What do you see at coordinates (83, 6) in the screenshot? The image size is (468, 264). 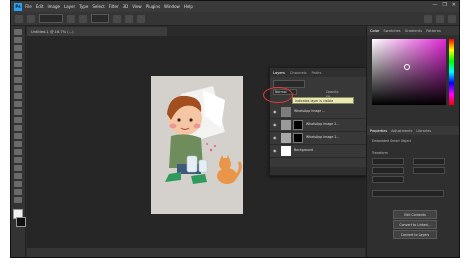 I see `menu-type: Type` at bounding box center [83, 6].